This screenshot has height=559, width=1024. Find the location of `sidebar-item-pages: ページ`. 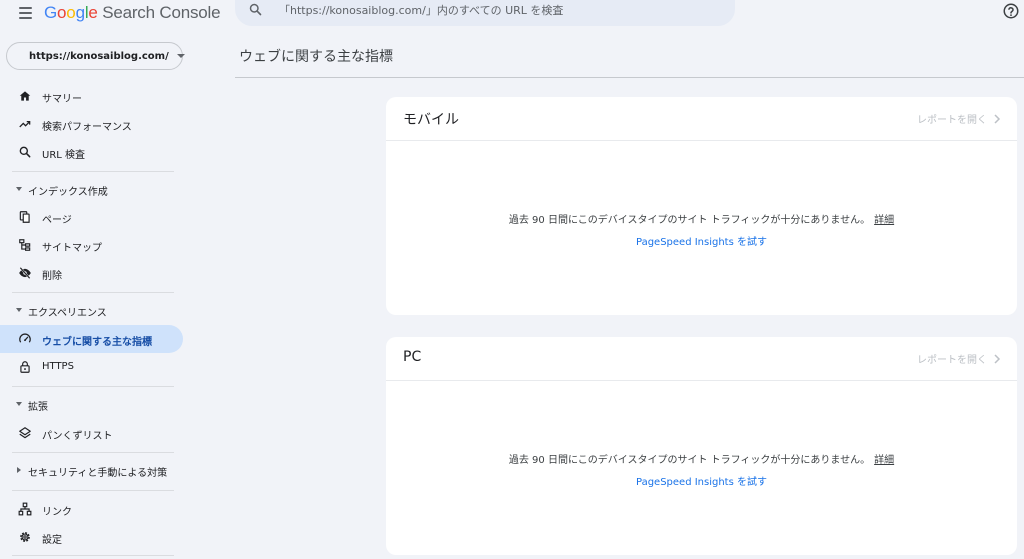

sidebar-item-pages: ページ is located at coordinates (91, 217).